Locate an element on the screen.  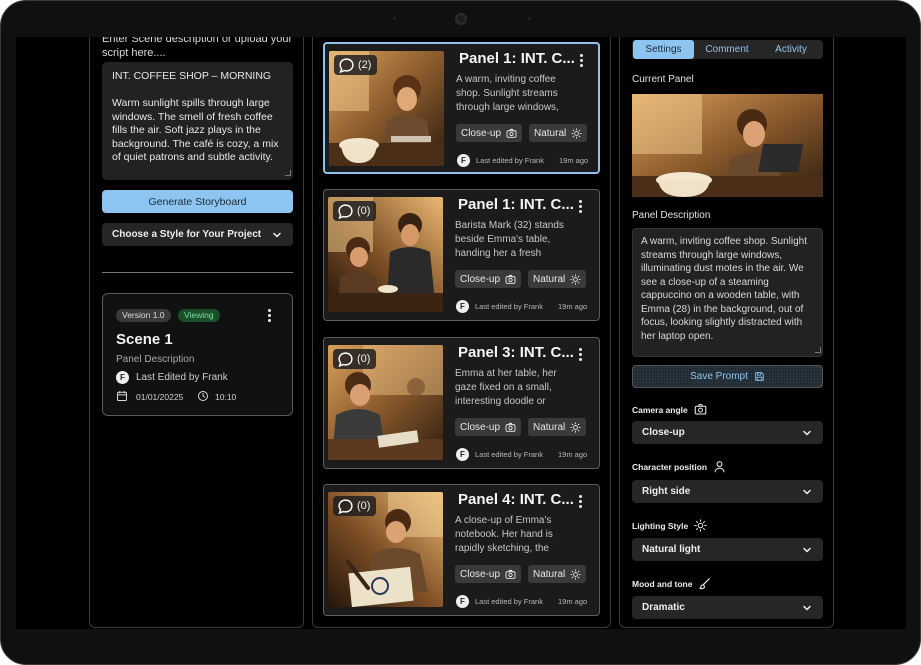
brush-icon is located at coordinates (704, 583).